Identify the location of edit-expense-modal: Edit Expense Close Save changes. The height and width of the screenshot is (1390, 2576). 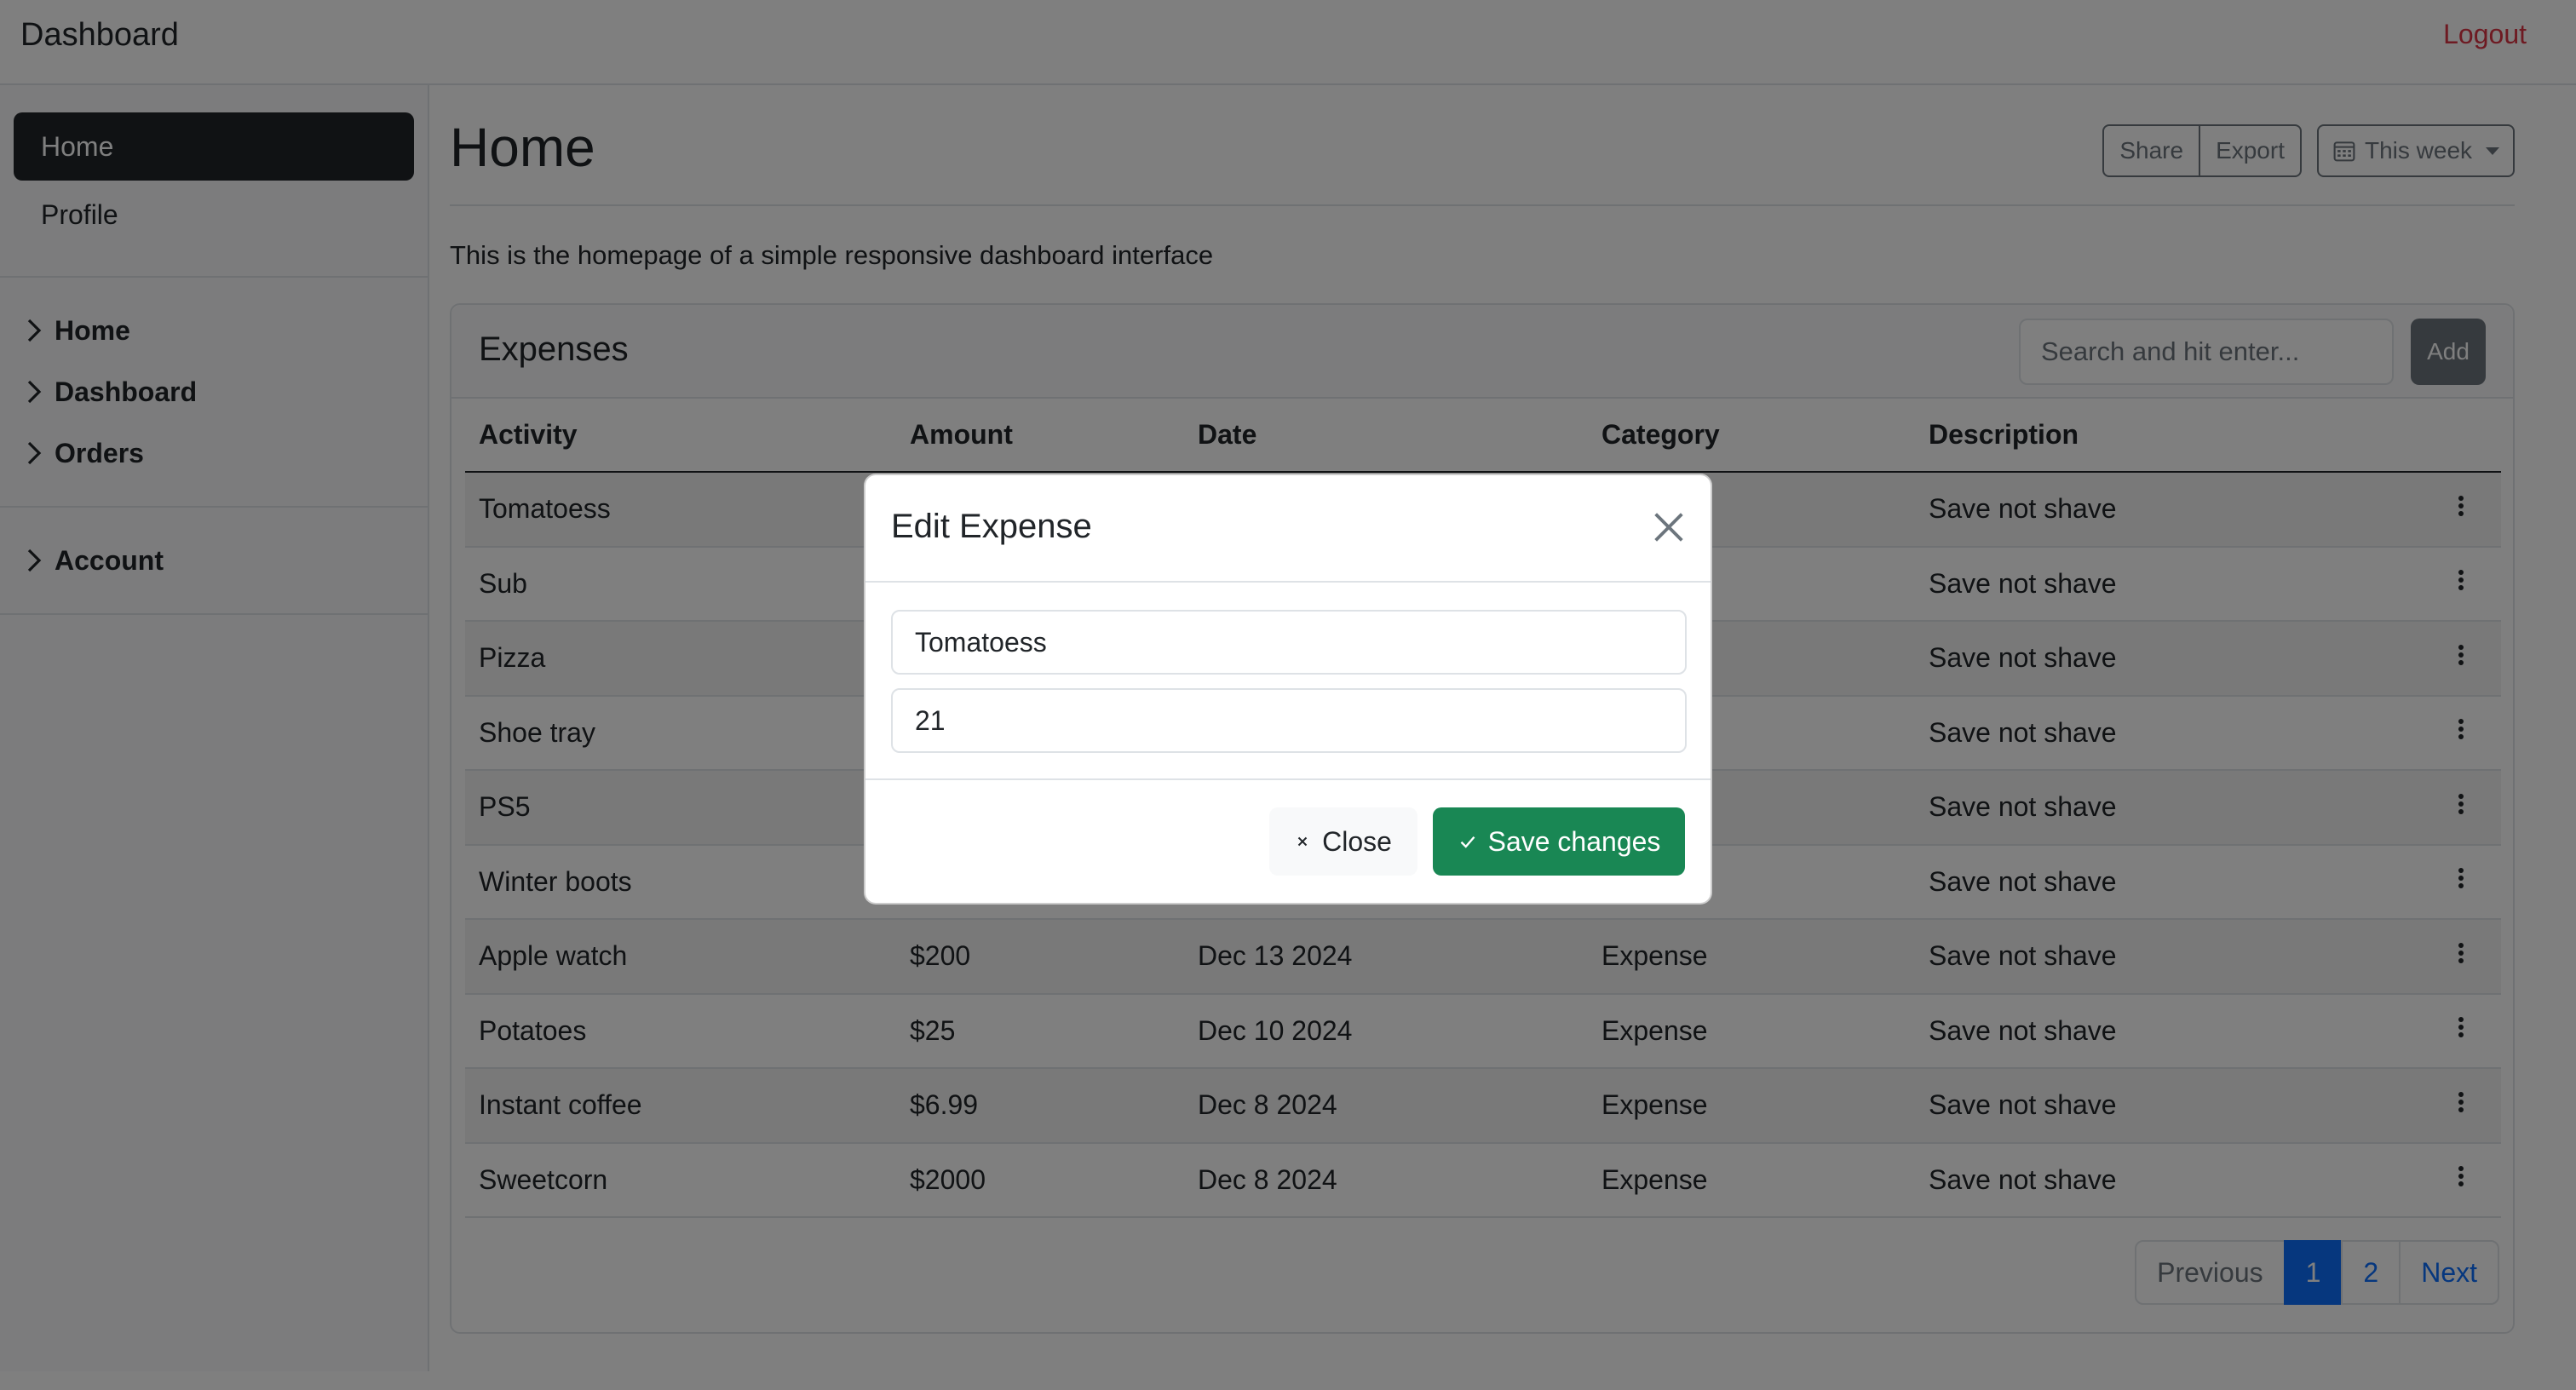
(1288, 689).